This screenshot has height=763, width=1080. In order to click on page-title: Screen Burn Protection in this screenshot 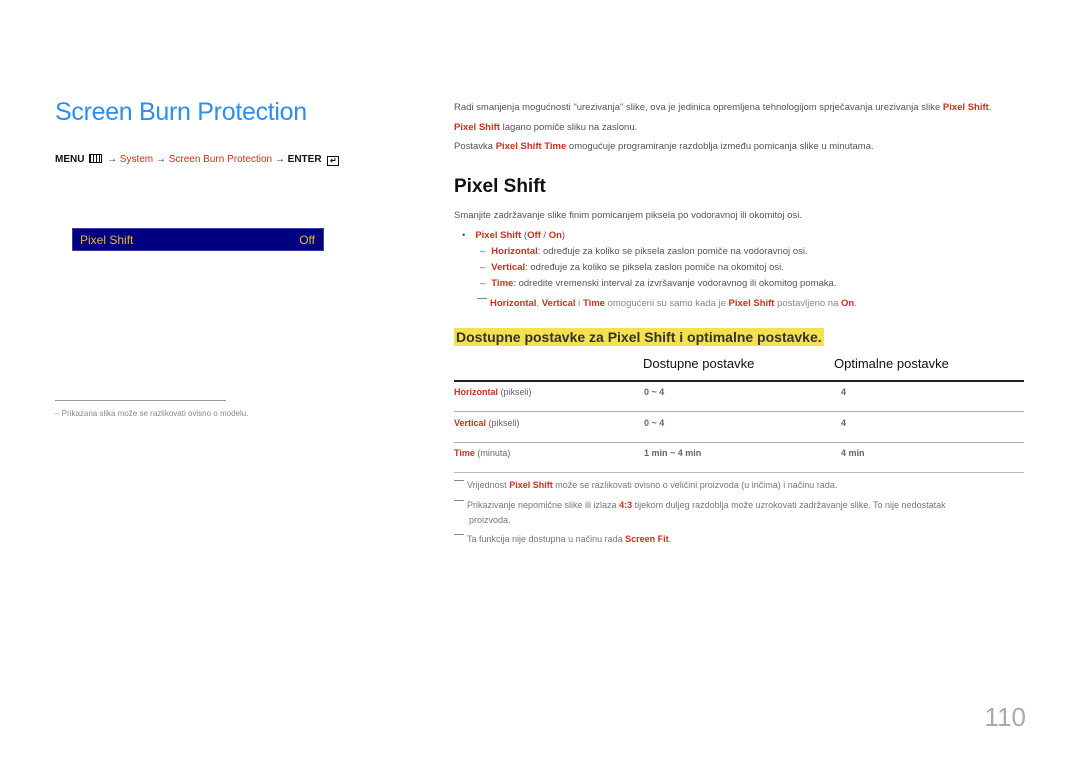, I will do `click(181, 112)`.